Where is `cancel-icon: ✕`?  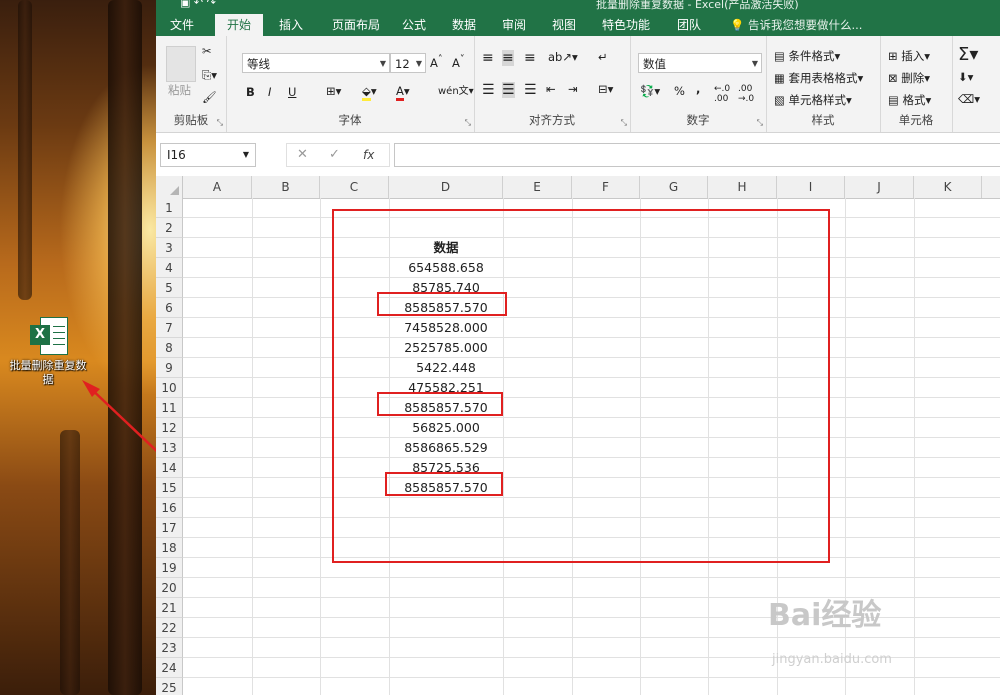 cancel-icon: ✕ is located at coordinates (302, 155).